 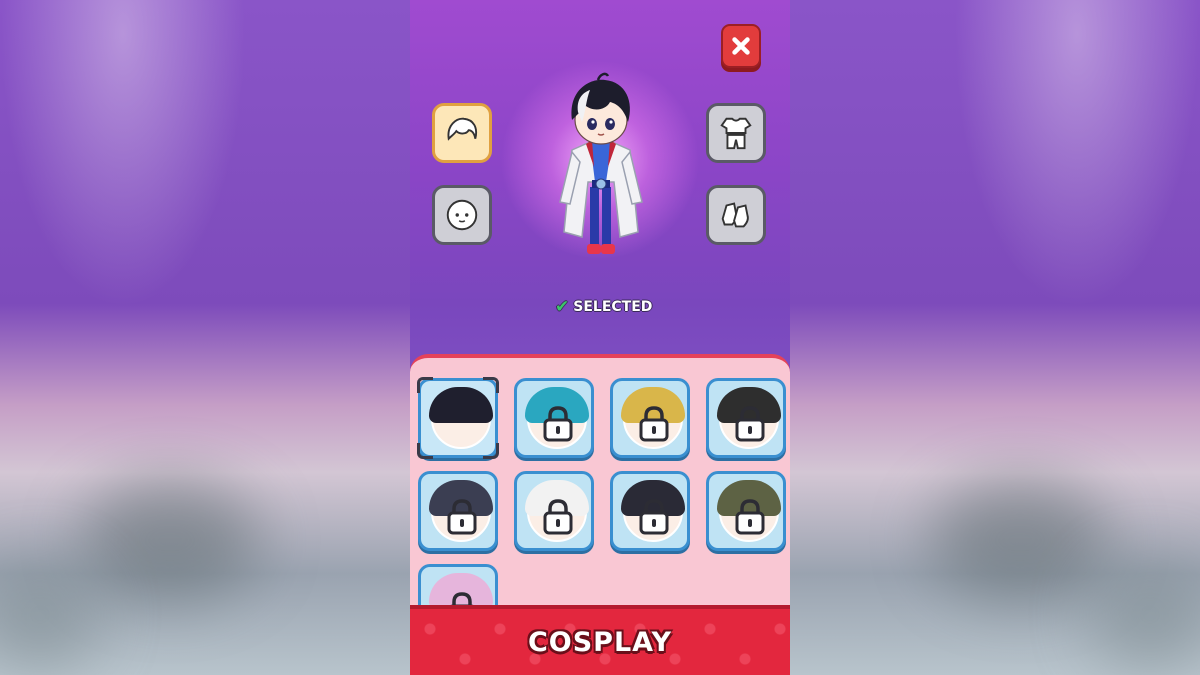 I want to click on cosplay-title: COSPLAY, so click(x=600, y=642).